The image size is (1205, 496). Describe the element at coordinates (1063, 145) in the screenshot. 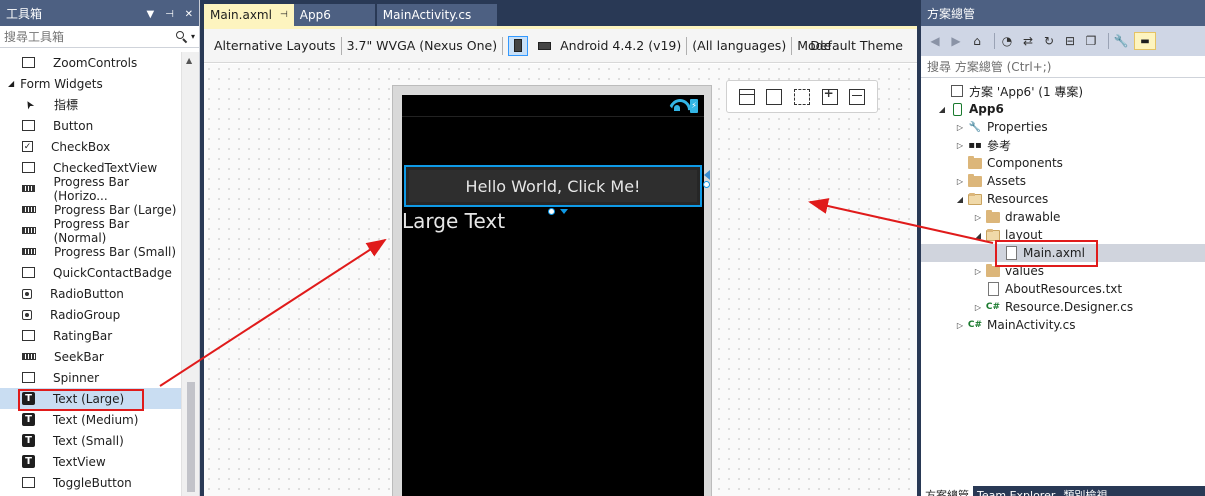

I see `tree-node: ▷ ▪▪ 參考` at that location.